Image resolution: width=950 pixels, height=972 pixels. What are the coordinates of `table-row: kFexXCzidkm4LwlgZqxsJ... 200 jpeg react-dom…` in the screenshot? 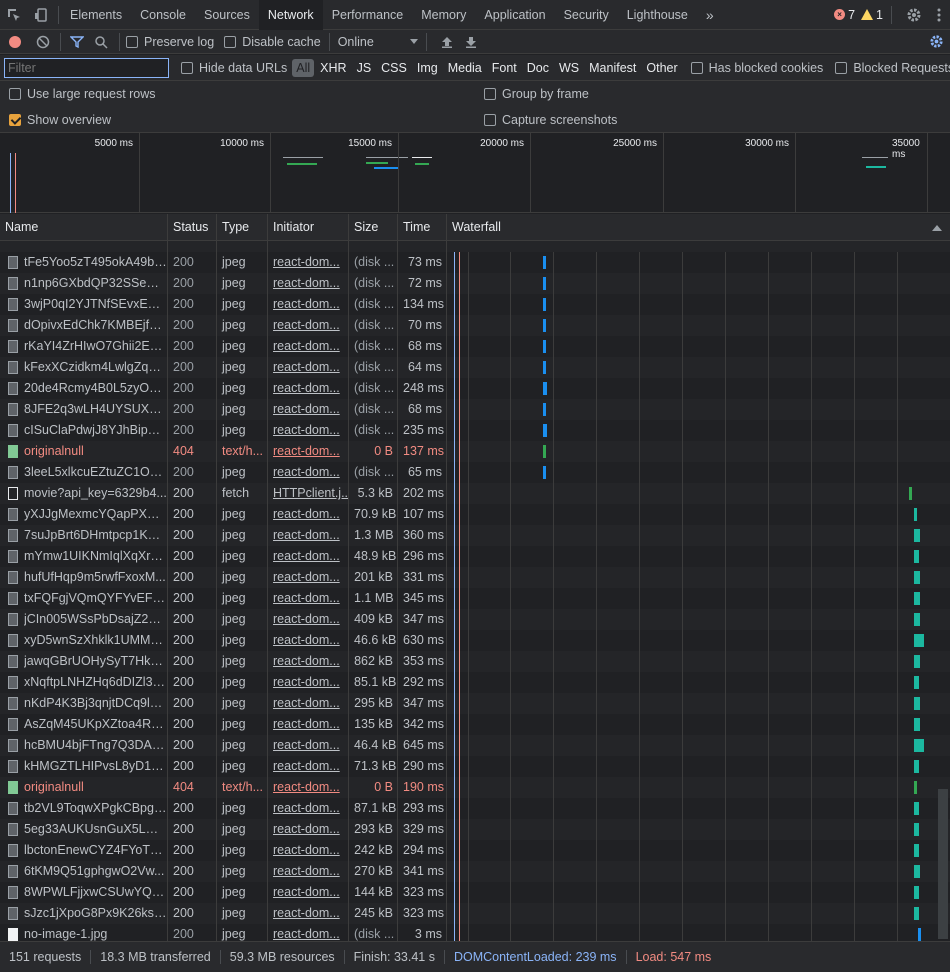 It's located at (475, 367).